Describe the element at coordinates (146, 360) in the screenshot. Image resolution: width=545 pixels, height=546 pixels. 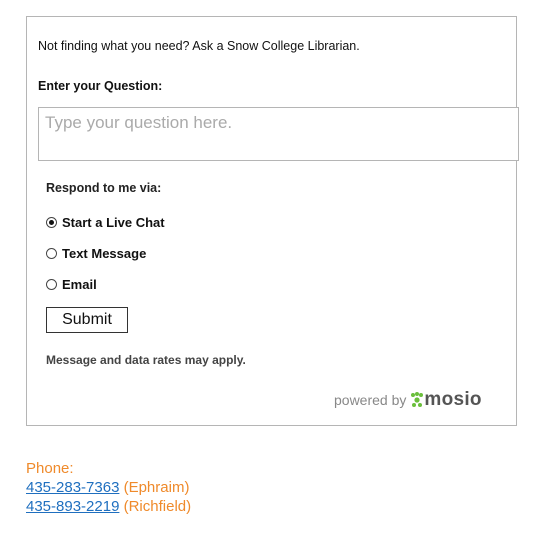
I see `rates-disclaimer: Message and data rates may apply.` at that location.